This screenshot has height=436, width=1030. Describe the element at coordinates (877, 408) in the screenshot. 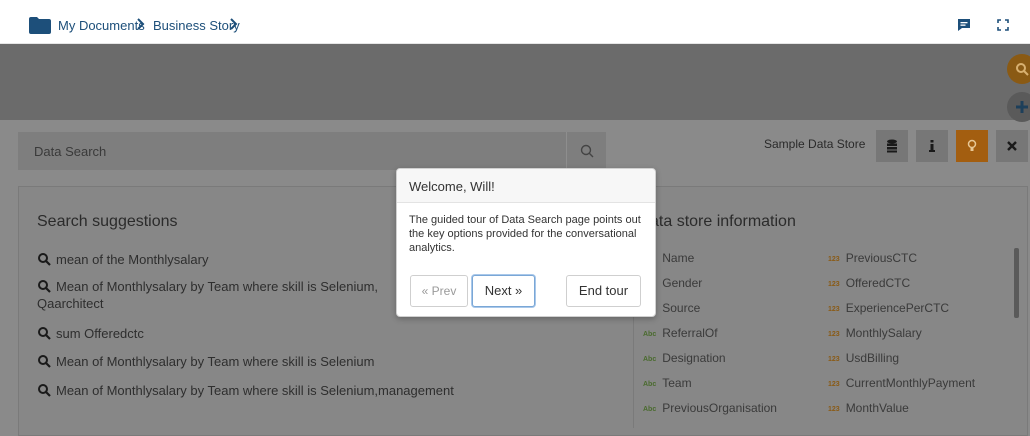

I see `field-name: MonthValue` at that location.